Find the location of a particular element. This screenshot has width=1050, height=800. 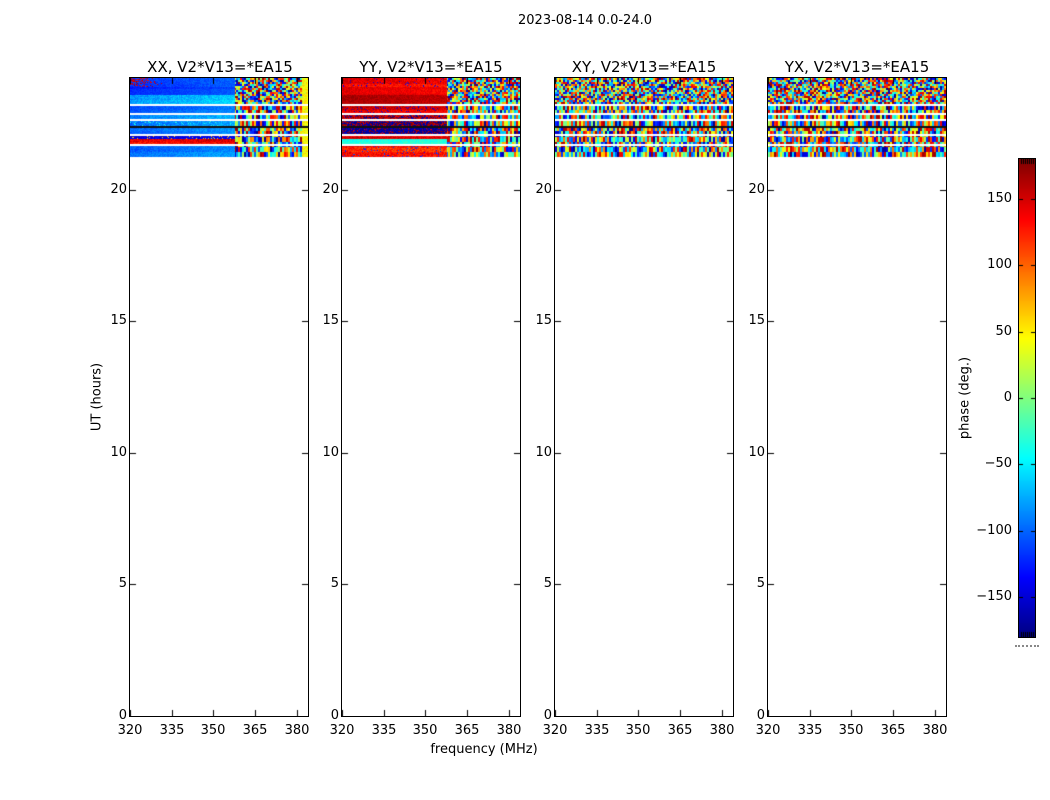

colorbar-tick-label: 0 is located at coordinates (1007, 397).